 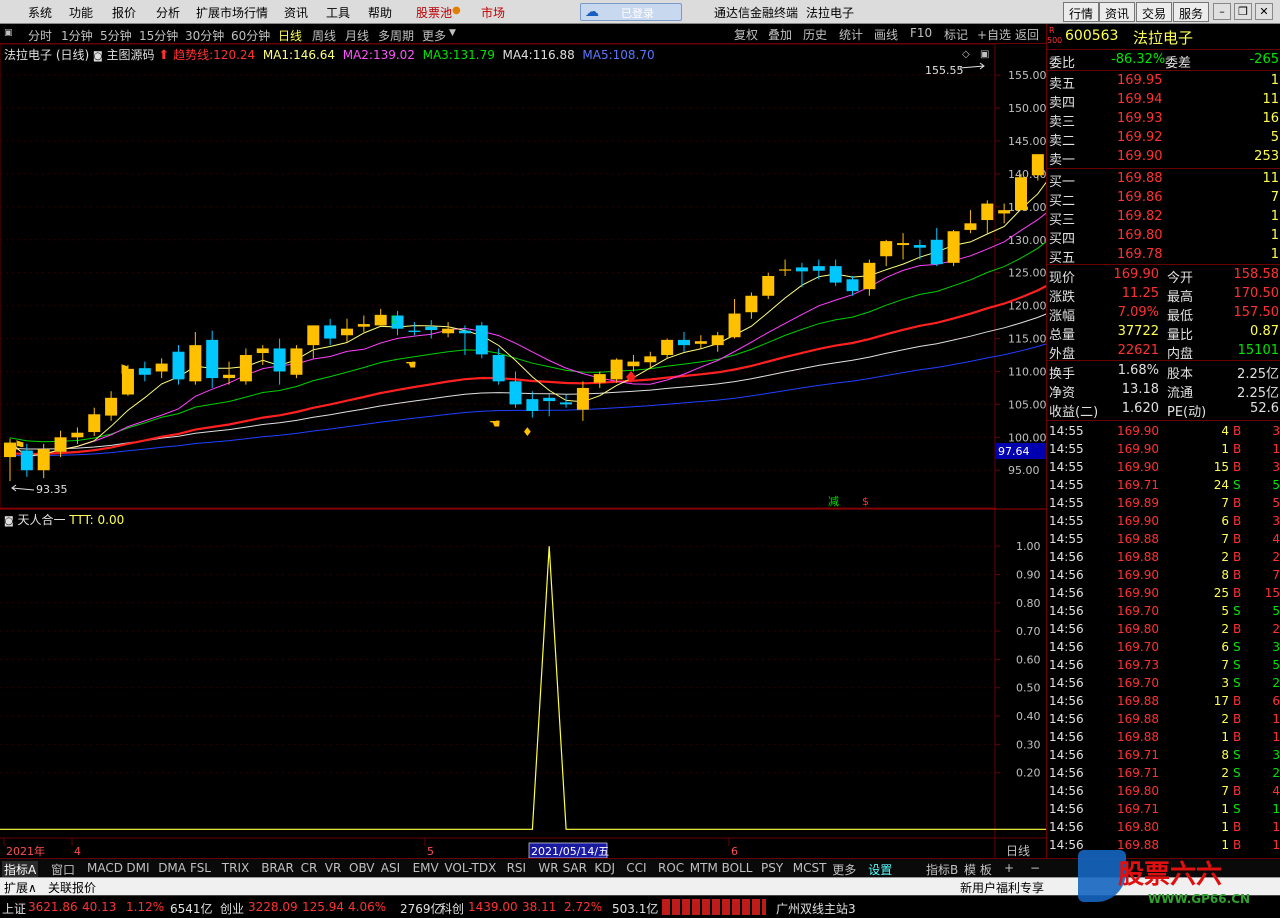 I want to click on period-daily: 日线, so click(x=290, y=35).